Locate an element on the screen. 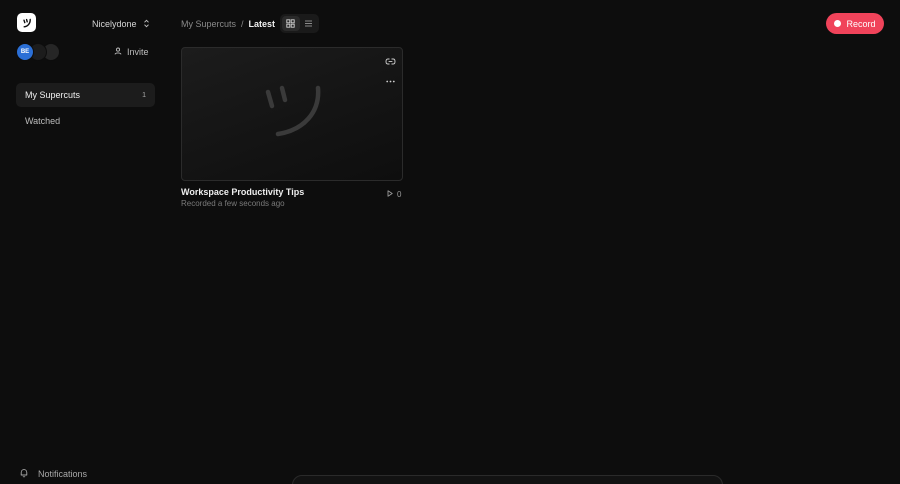 The height and width of the screenshot is (484, 900). list-view-button is located at coordinates (309, 23).